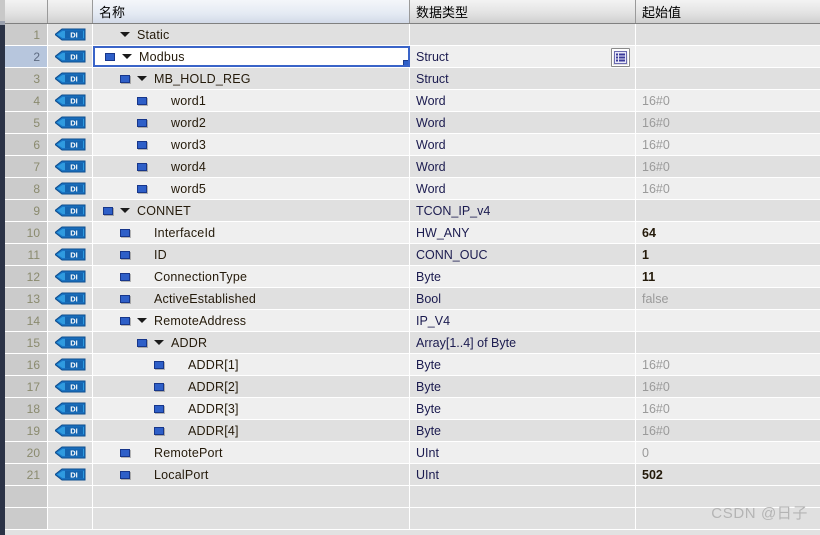  Describe the element at coordinates (523, 11) in the screenshot. I see `header-datatype-column: 数据类型` at that location.